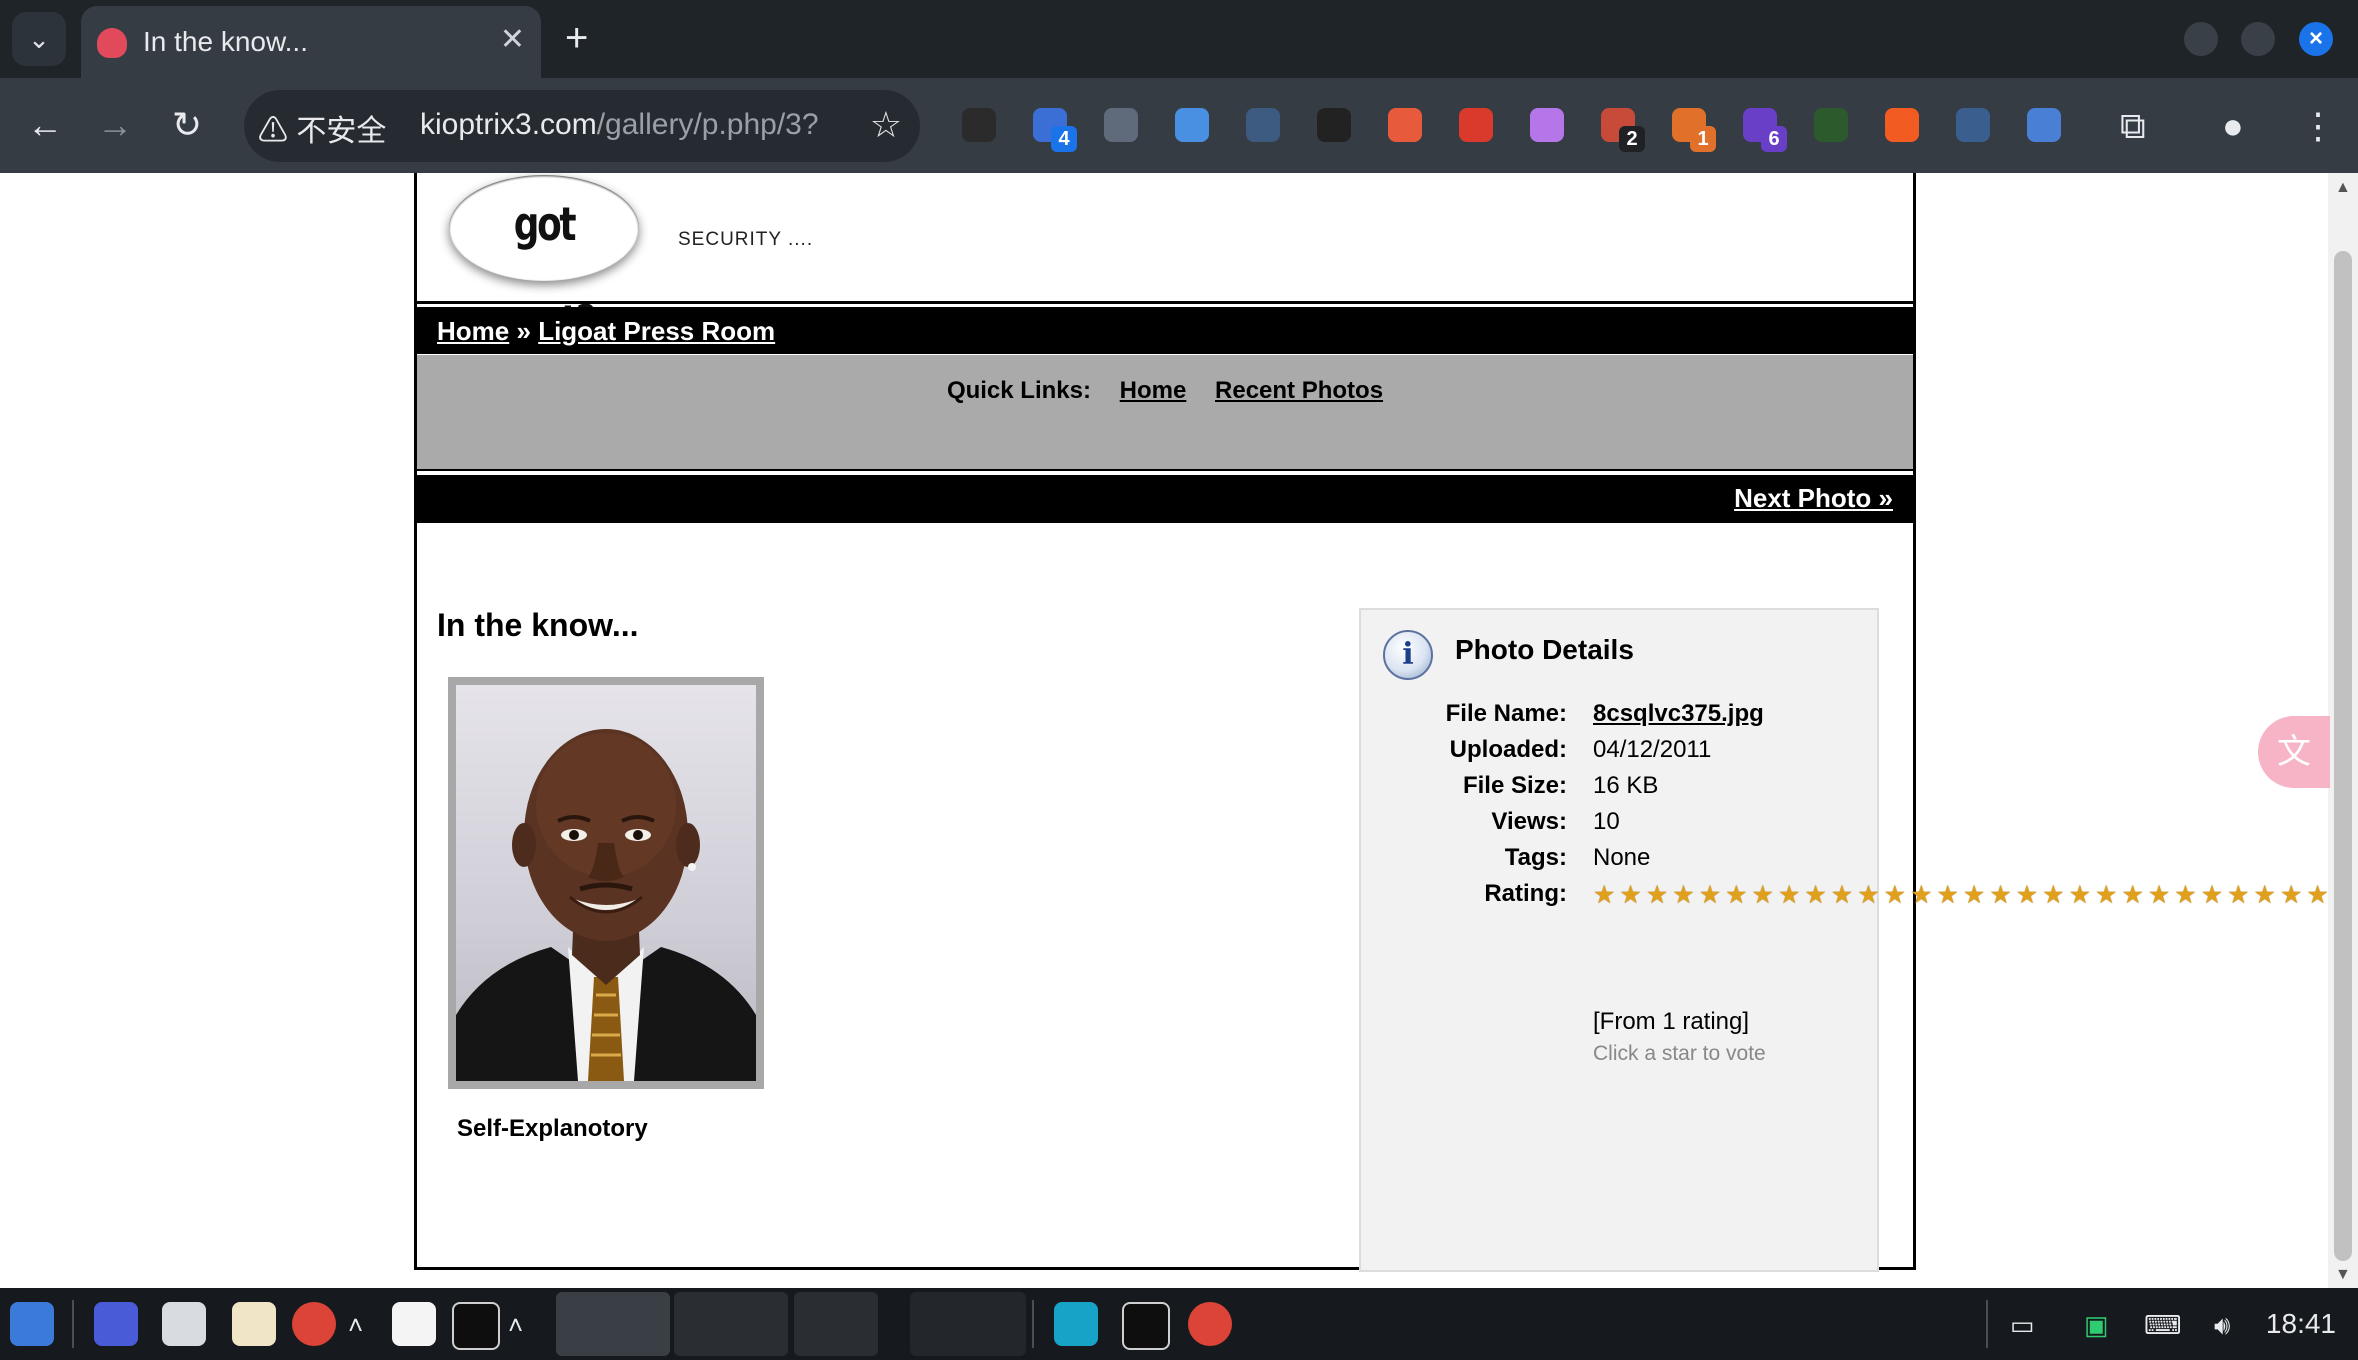 This screenshot has width=2358, height=1360. I want to click on text-editor-icon, so click(414, 1324).